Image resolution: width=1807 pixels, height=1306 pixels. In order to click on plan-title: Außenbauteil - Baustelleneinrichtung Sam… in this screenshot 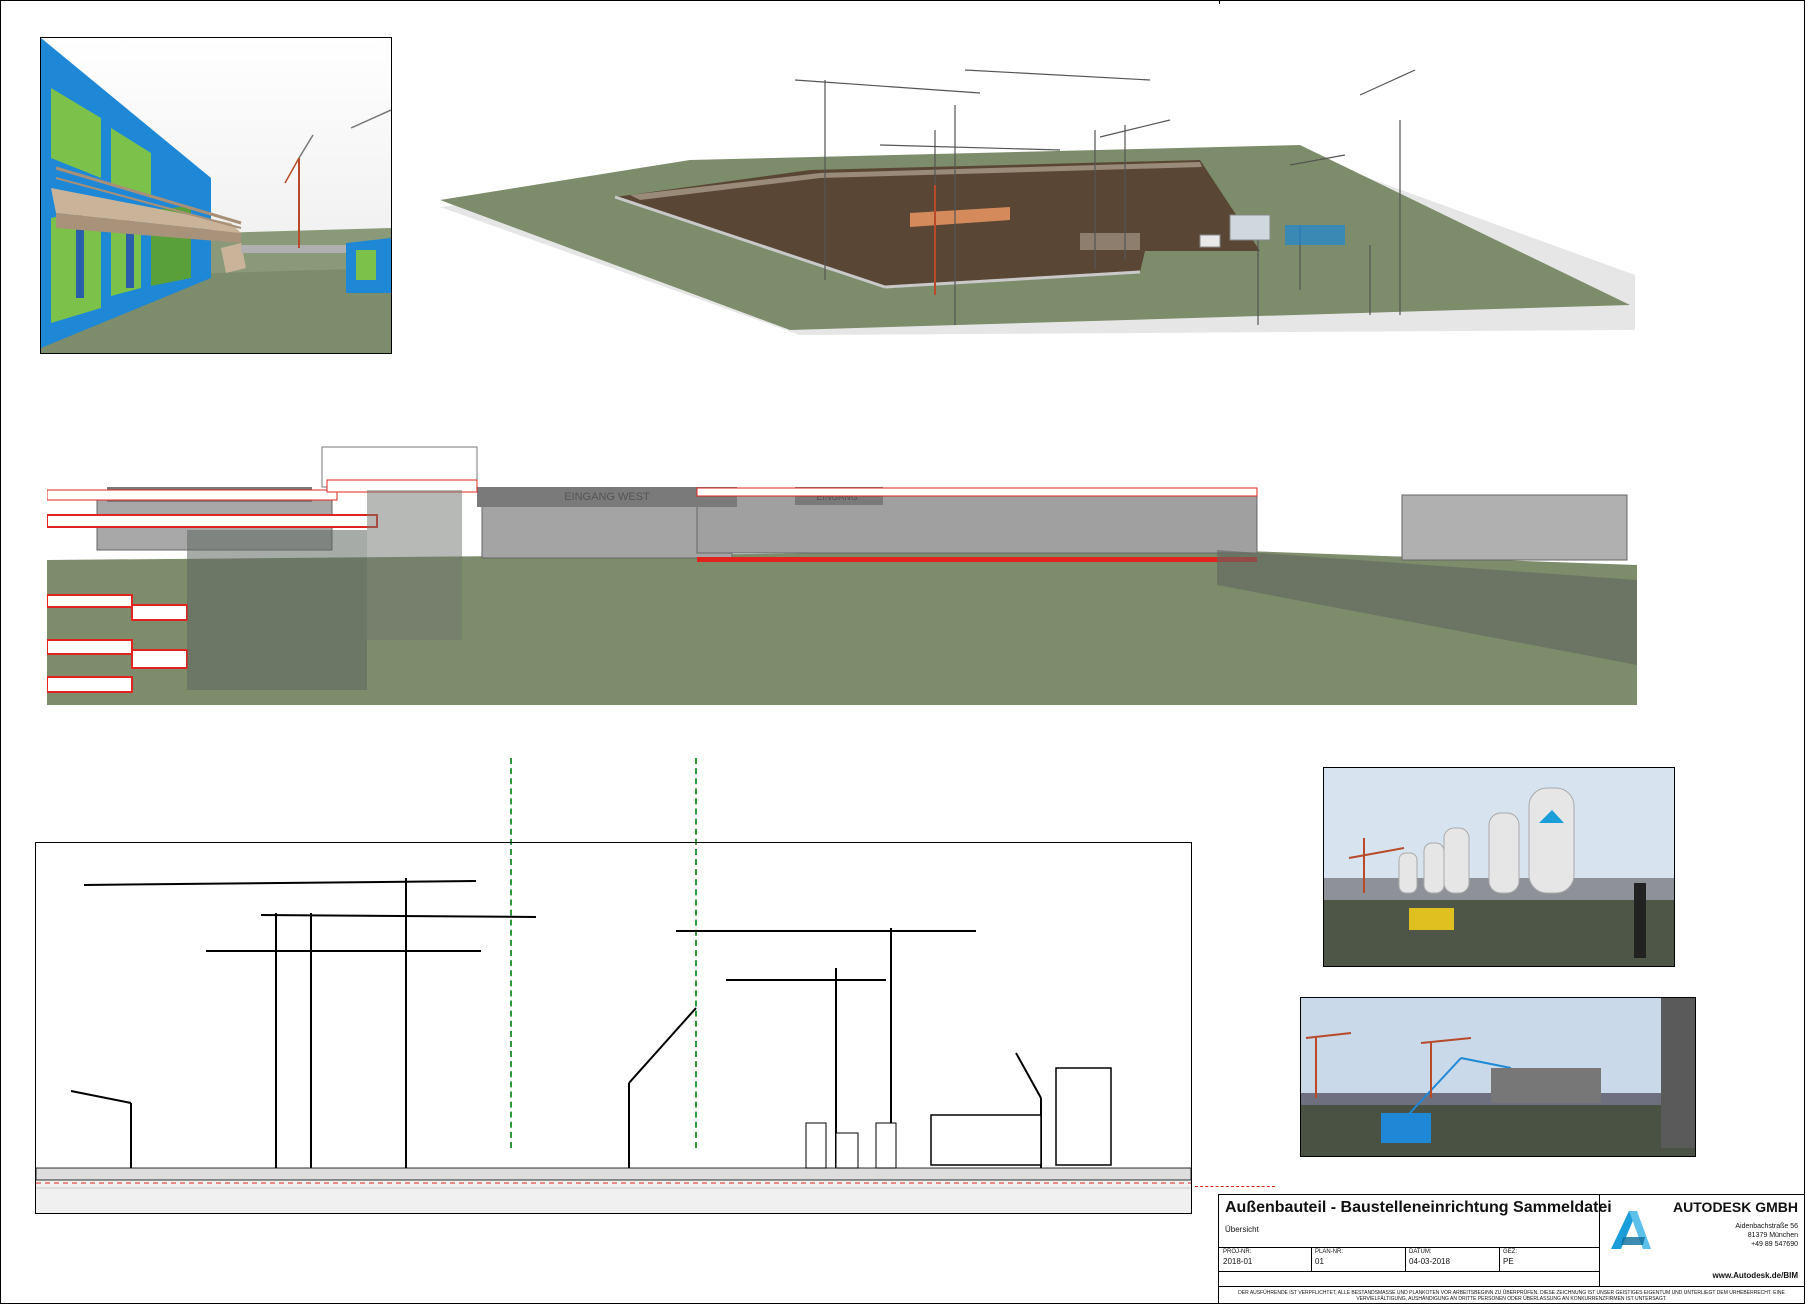, I will do `click(1418, 1207)`.